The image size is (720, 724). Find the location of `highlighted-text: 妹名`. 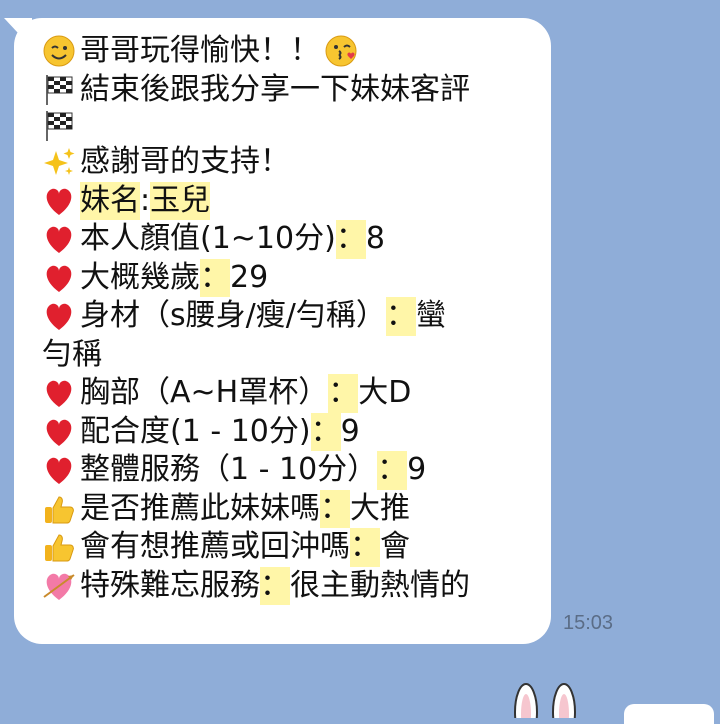

highlighted-text: 妹名 is located at coordinates (110, 200).